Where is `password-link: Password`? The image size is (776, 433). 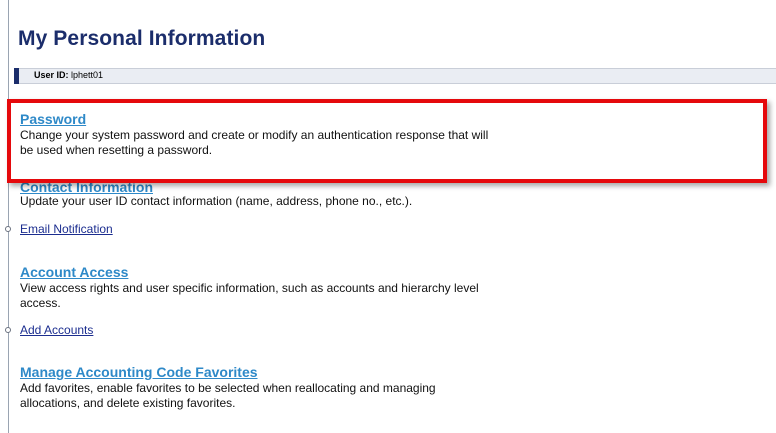 password-link: Password is located at coordinates (254, 119).